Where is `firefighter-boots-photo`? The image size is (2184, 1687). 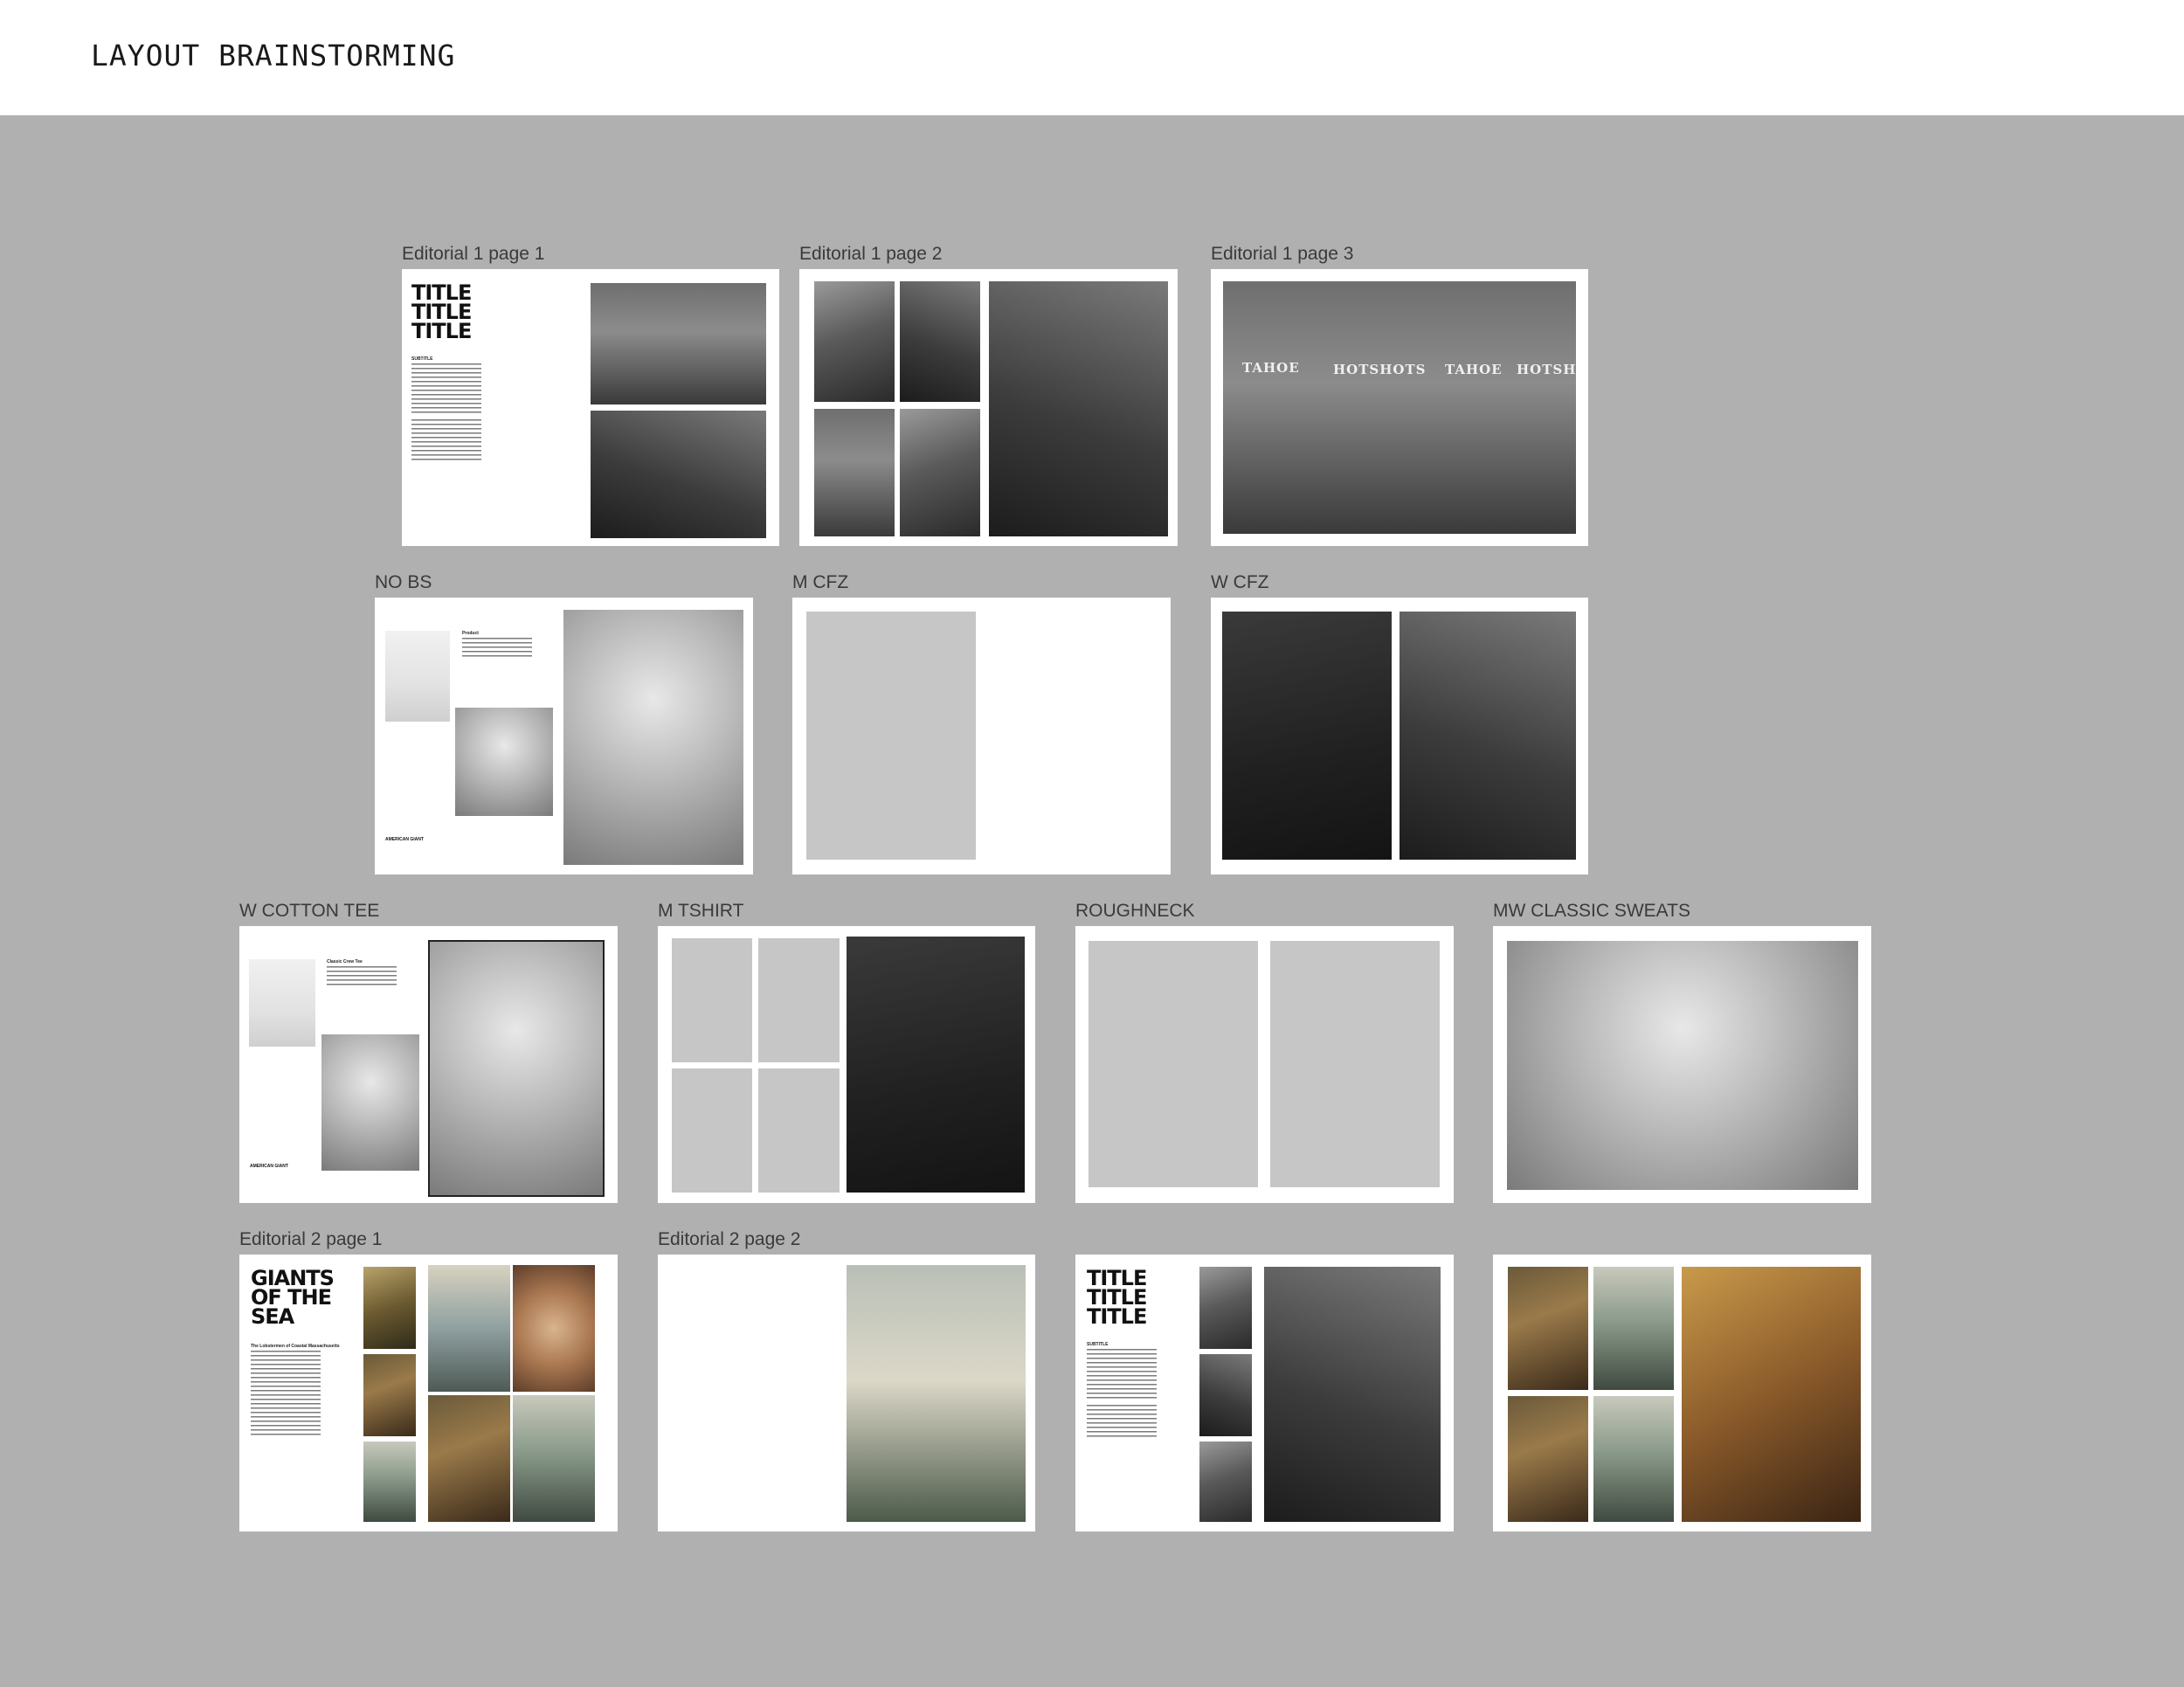
firefighter-boots-photo is located at coordinates (854, 472).